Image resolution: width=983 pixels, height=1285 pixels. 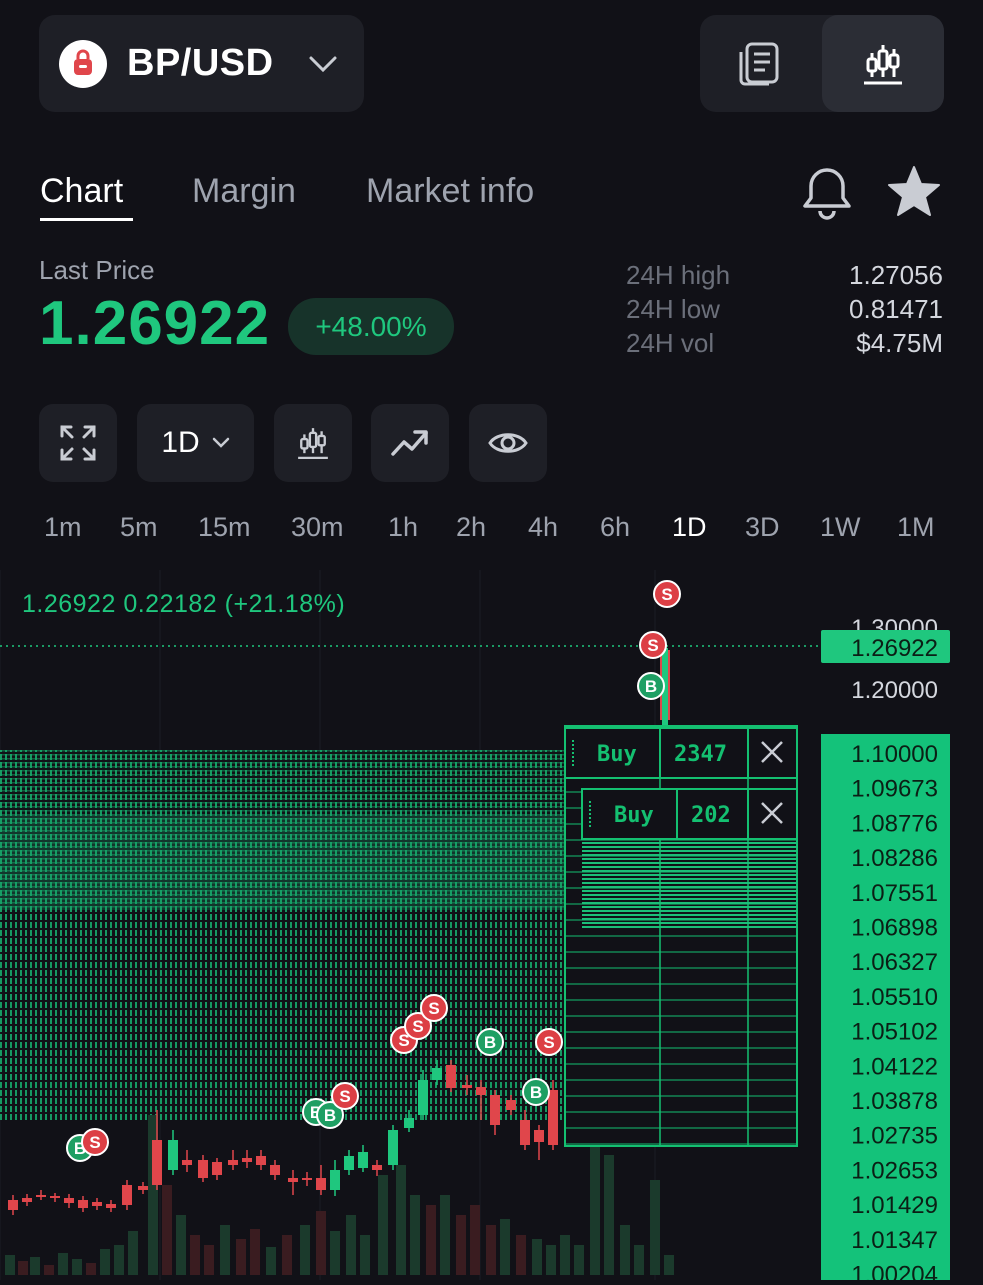 I want to click on order-level-label: 1.01429, so click(x=894, y=1205).